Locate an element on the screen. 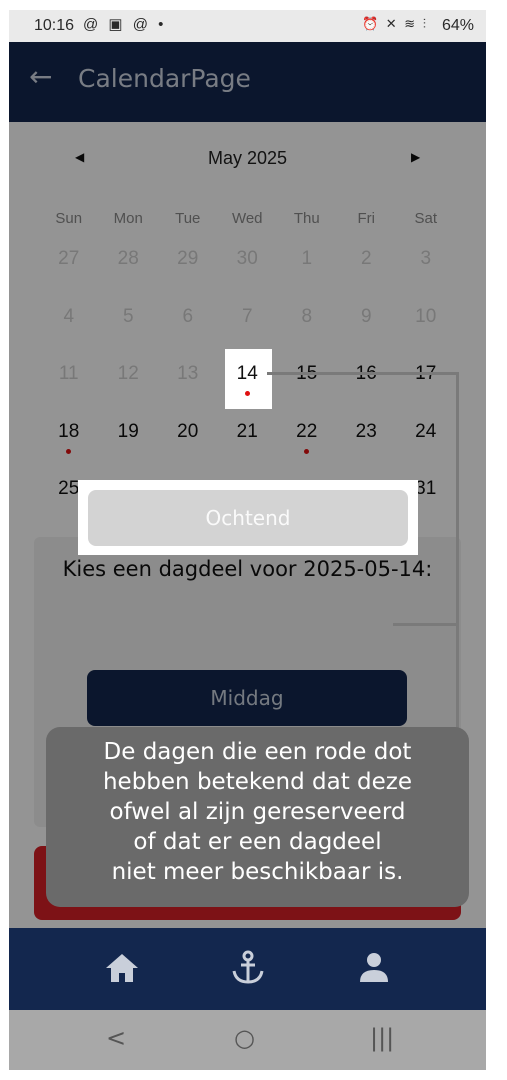 Image resolution: width=507 pixels, height=1080 pixels. notification-icons: @ ▣ @ • is located at coordinates (125, 24).